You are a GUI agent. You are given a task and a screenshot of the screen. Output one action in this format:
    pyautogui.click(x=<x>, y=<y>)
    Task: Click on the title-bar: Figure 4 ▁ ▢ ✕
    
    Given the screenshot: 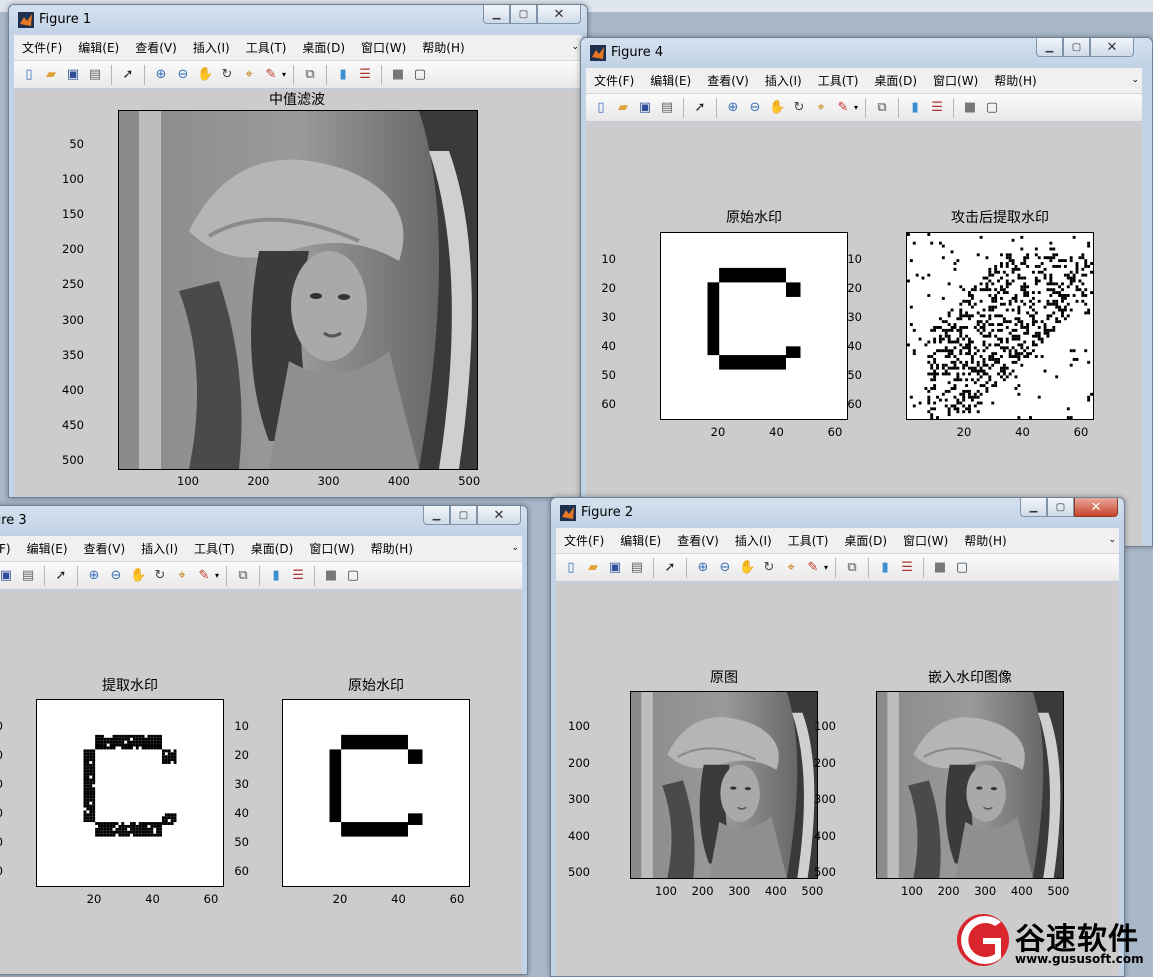 What is the action you would take?
    pyautogui.click(x=866, y=53)
    